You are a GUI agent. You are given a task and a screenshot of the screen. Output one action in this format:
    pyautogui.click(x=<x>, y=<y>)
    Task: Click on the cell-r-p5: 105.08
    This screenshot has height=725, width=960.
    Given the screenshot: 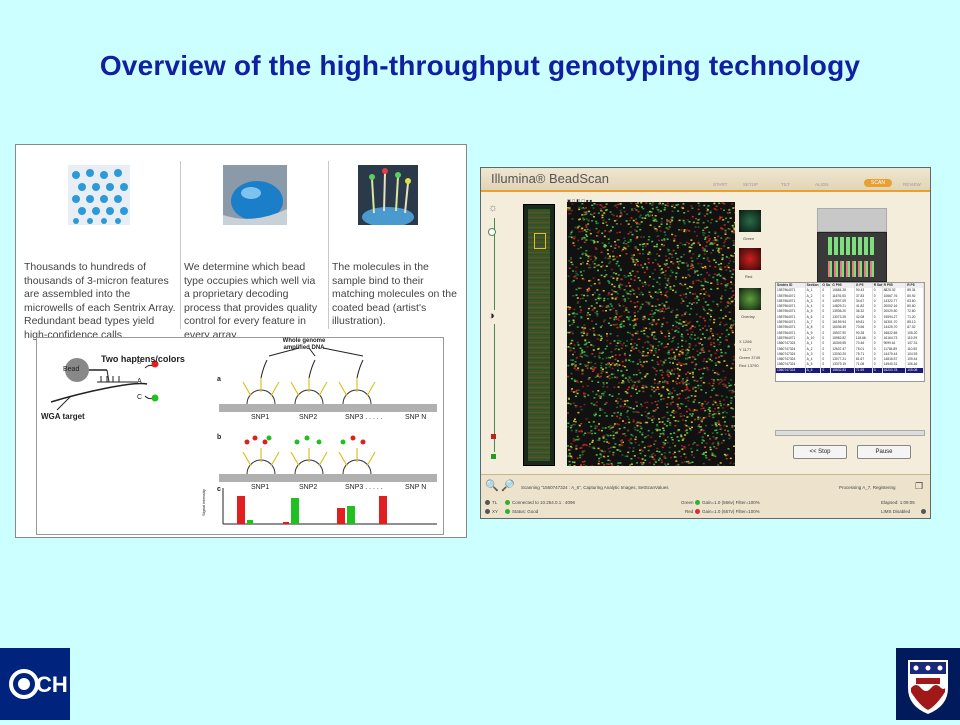 What is the action you would take?
    pyautogui.click(x=915, y=370)
    